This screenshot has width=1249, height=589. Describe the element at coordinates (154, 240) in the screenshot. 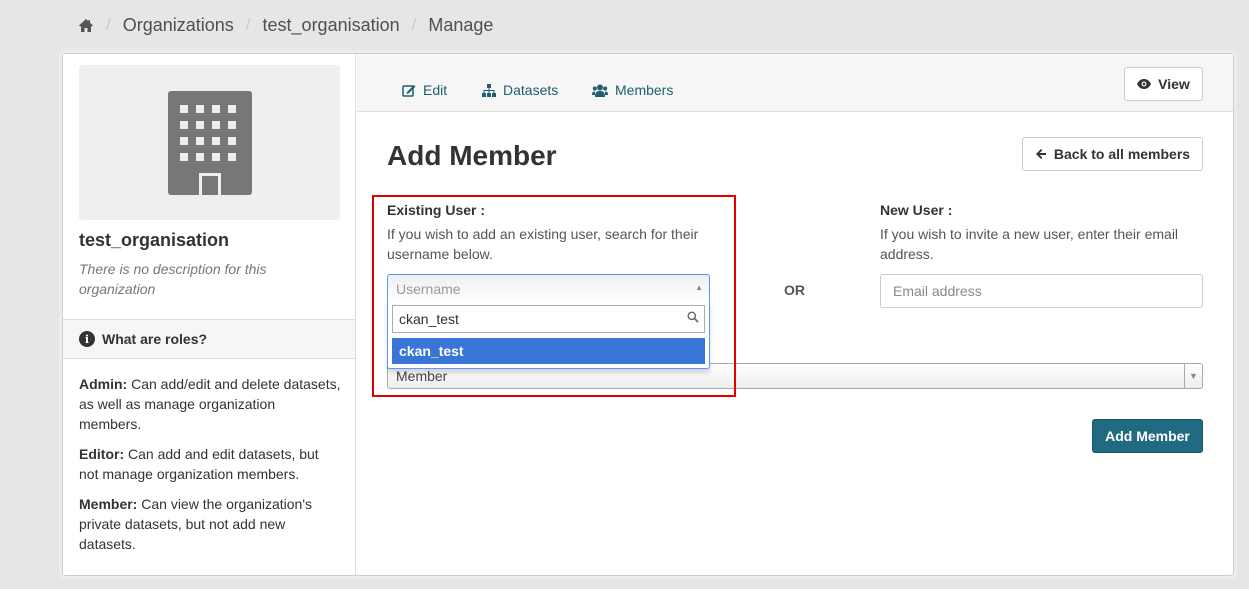

I see `org-title: test_organisation` at that location.